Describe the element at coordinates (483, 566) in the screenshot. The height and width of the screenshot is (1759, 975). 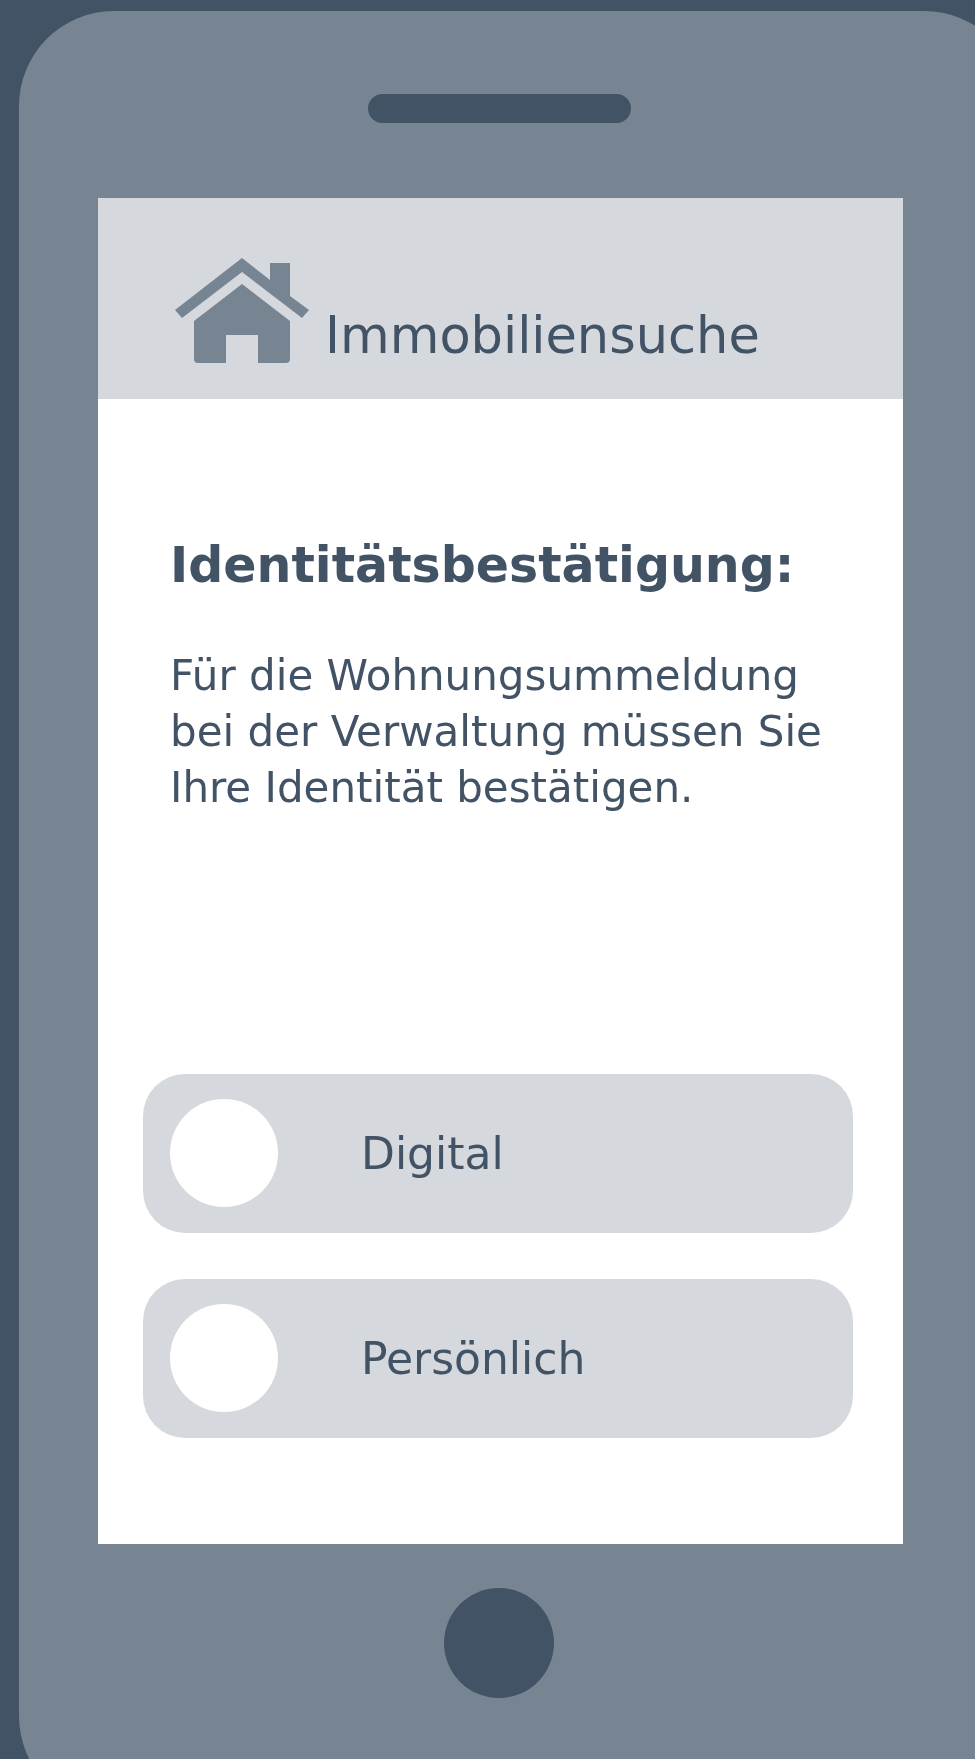
I see `page-heading: Identitätsbestätigung:` at that location.